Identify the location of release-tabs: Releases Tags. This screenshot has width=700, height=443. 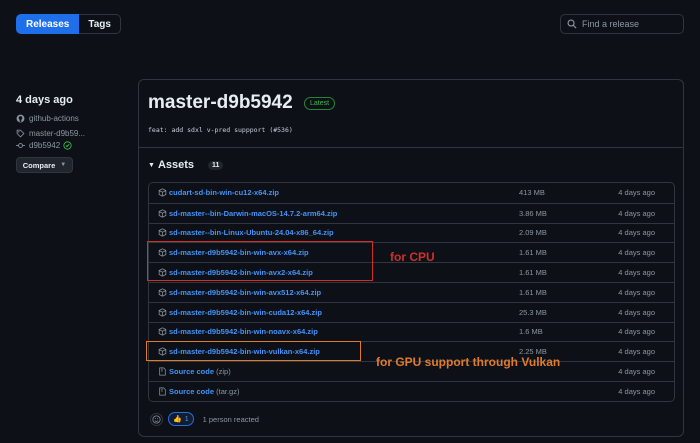
(68, 24).